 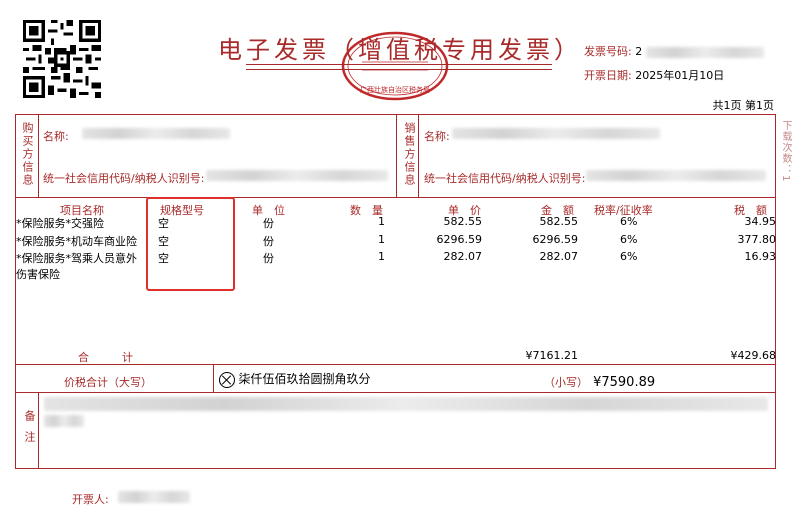 I want to click on row2-price: 6296.59, so click(x=459, y=239).